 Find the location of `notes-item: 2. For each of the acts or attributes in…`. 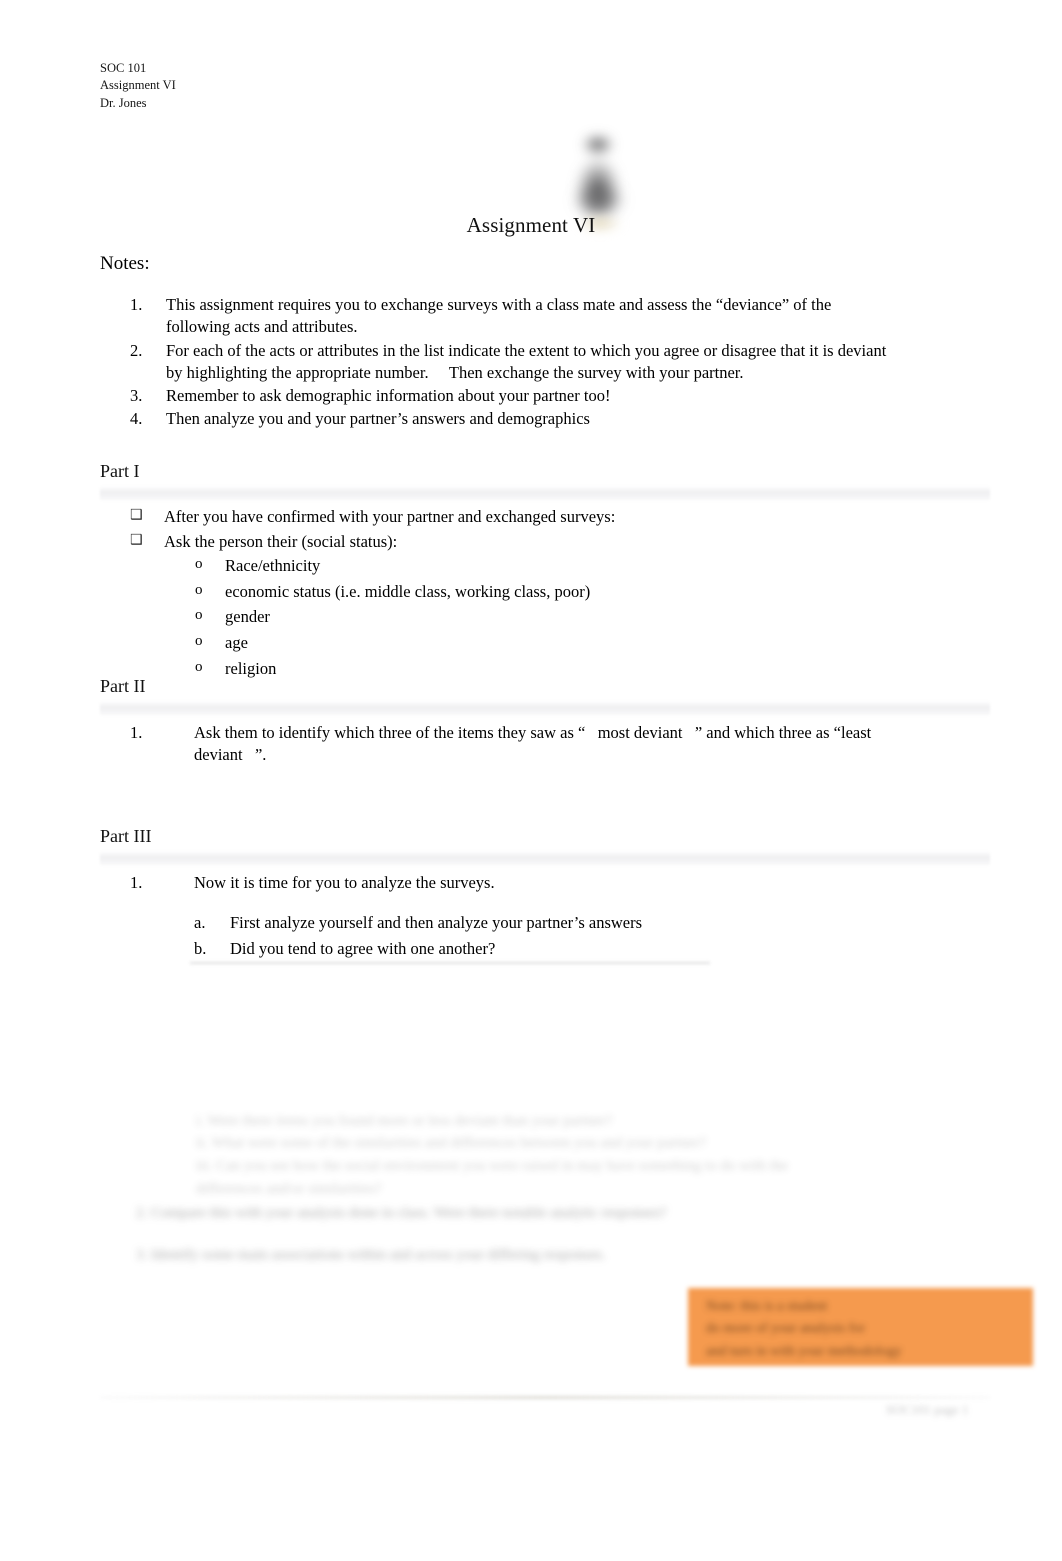

notes-item: 2. For each of the acts or attributes in… is located at coordinates (495, 362).